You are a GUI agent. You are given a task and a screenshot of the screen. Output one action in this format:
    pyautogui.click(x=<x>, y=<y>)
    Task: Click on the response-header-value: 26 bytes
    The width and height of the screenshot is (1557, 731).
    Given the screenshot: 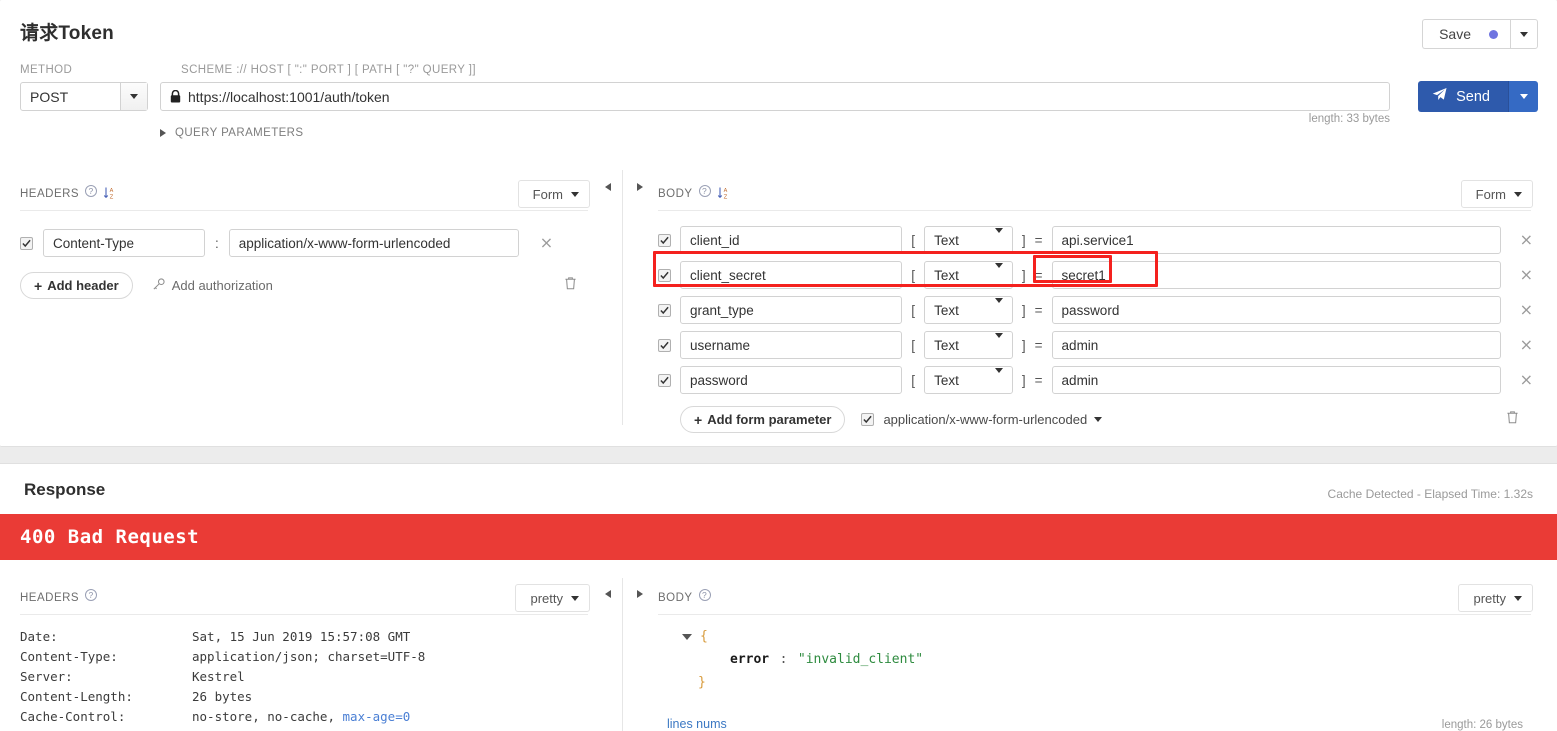 What is the action you would take?
    pyautogui.click(x=222, y=696)
    